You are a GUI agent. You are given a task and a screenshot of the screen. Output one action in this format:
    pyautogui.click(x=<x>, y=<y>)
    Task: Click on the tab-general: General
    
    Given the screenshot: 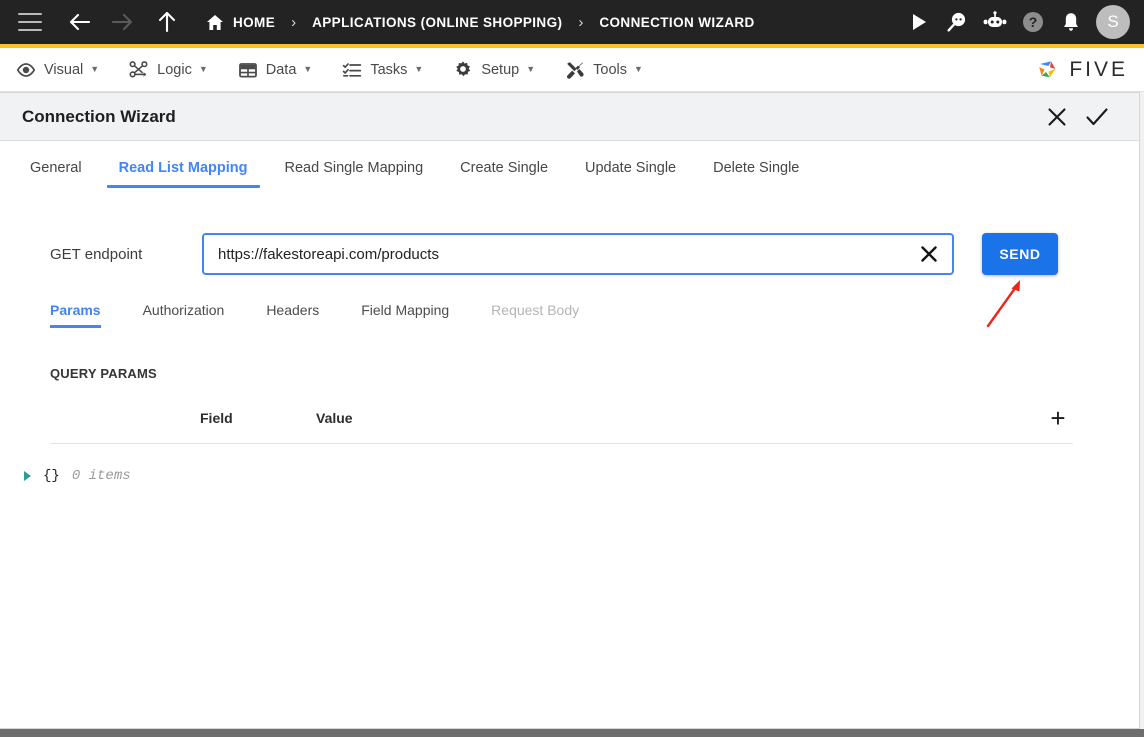 What is the action you would take?
    pyautogui.click(x=56, y=174)
    